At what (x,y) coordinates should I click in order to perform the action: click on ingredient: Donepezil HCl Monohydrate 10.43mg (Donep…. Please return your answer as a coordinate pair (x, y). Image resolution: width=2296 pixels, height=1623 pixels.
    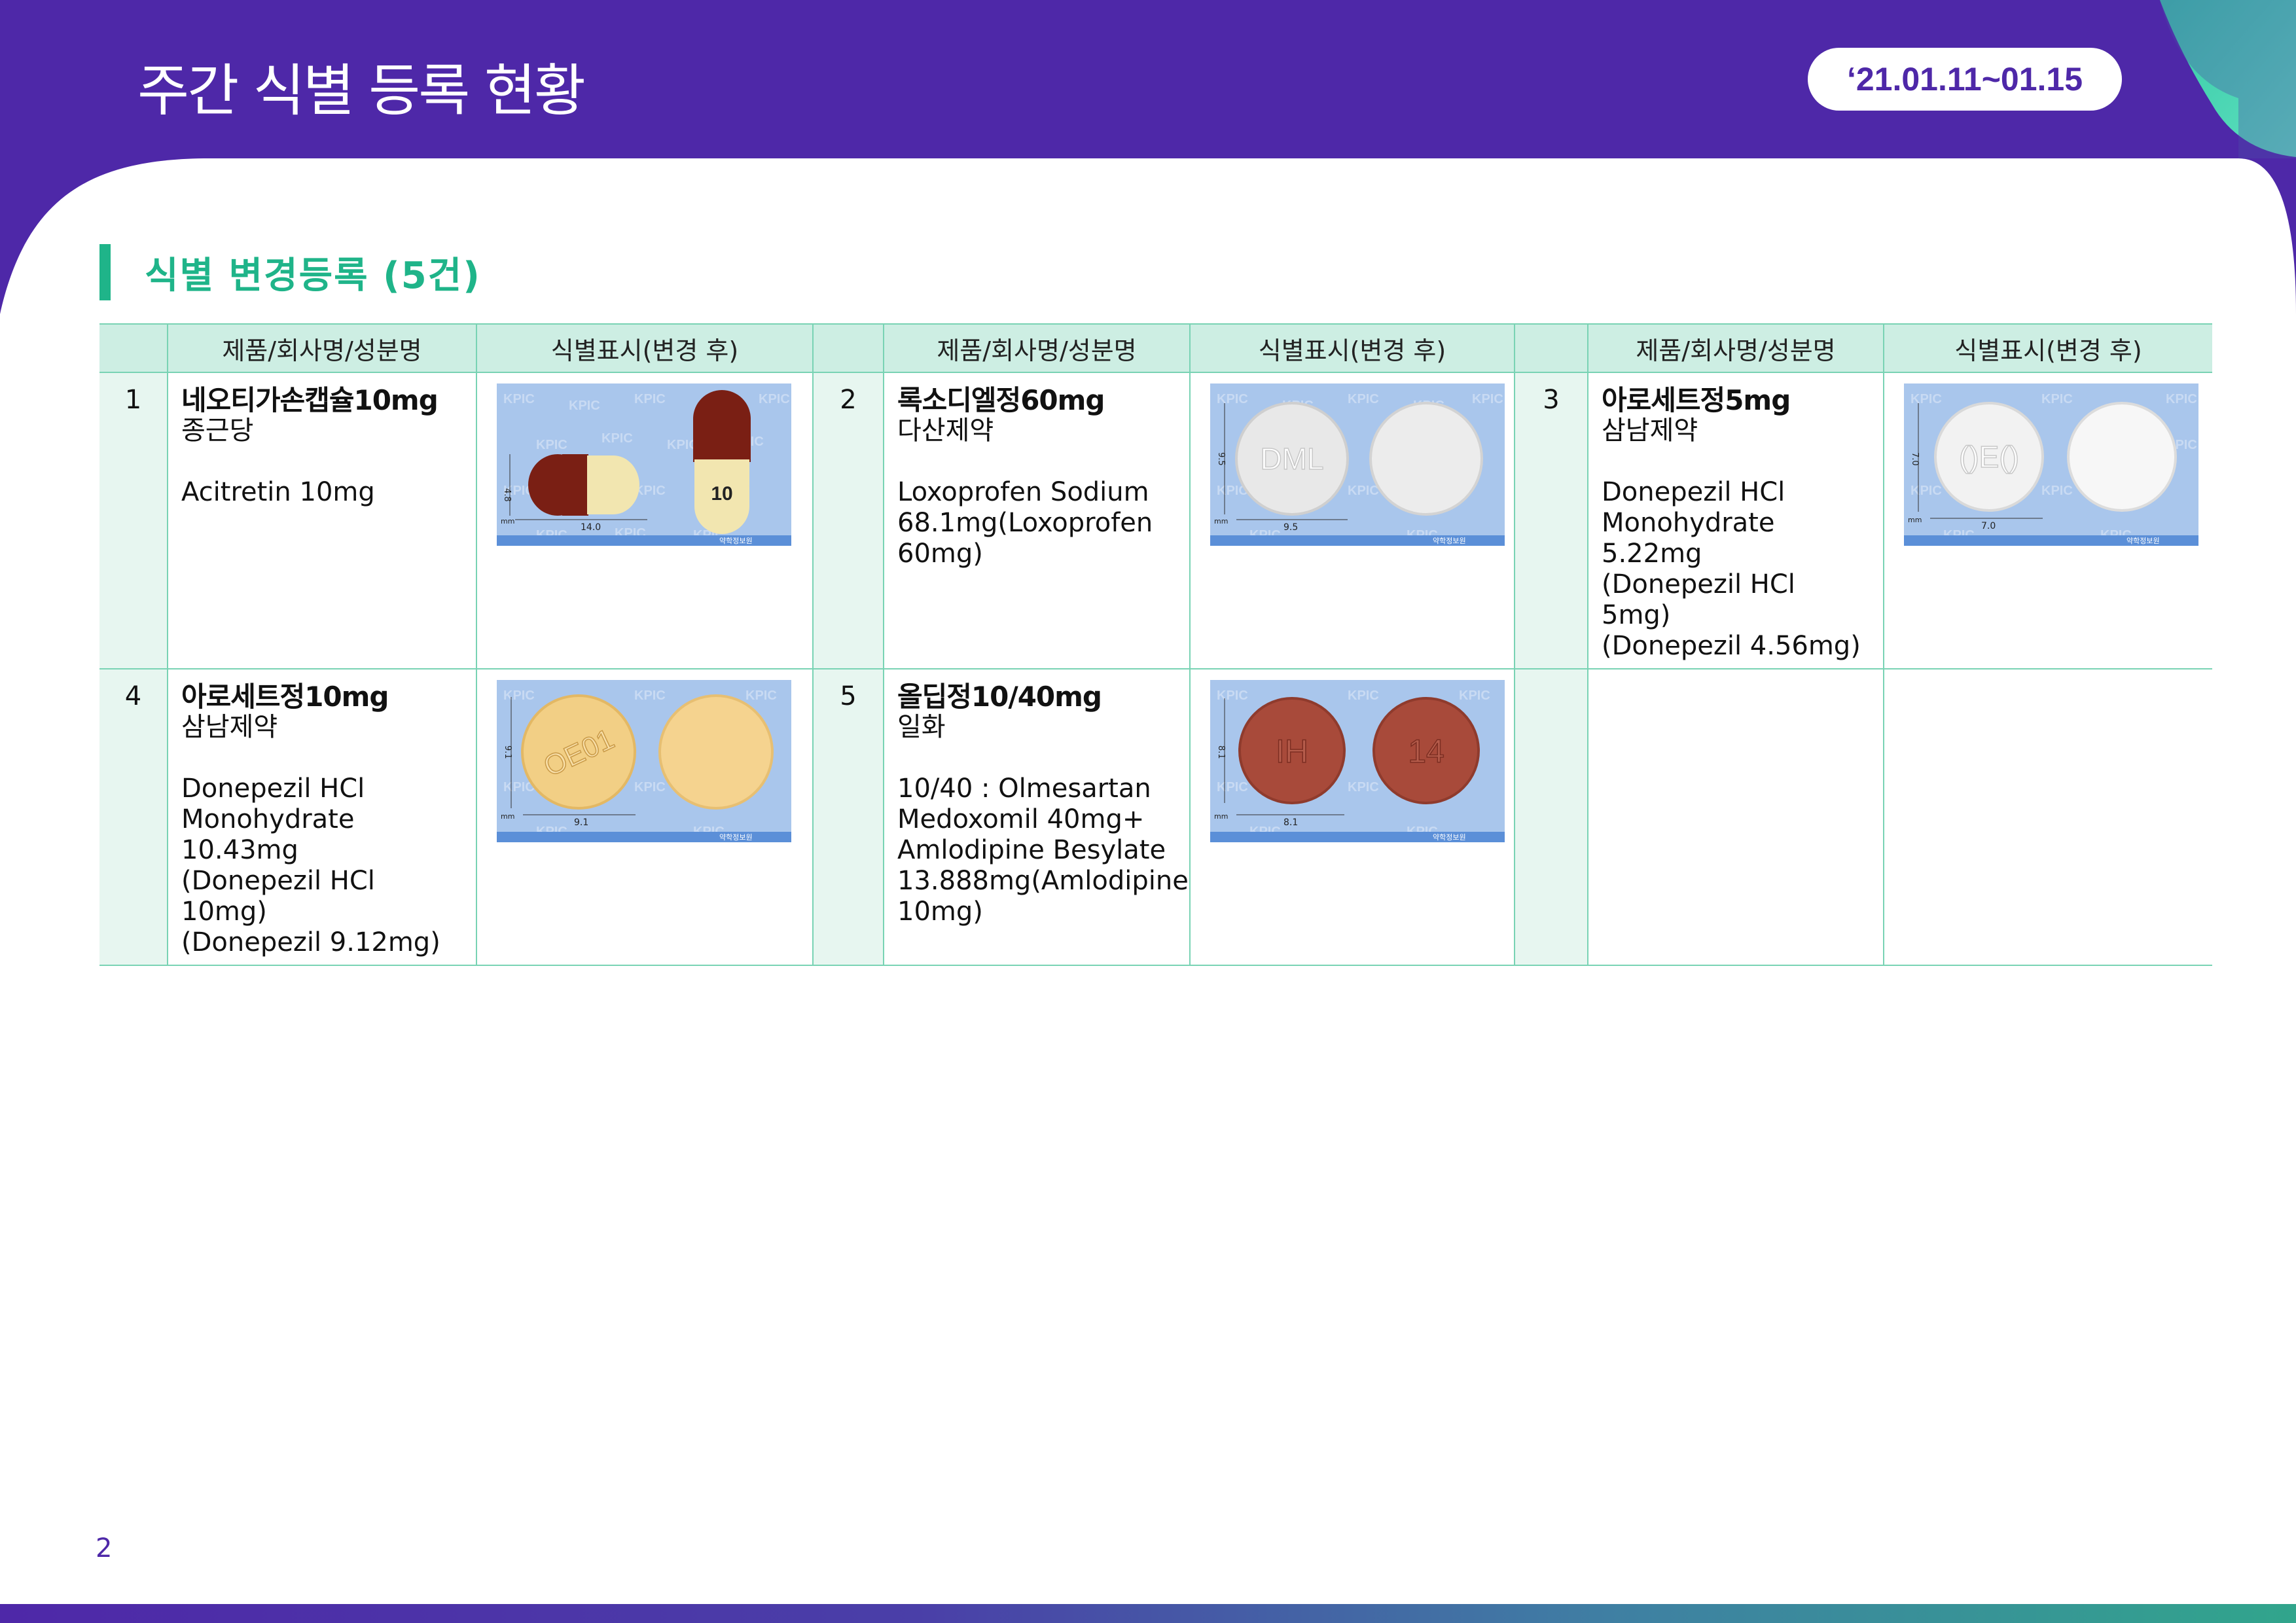
    Looking at the image, I should click on (310, 865).